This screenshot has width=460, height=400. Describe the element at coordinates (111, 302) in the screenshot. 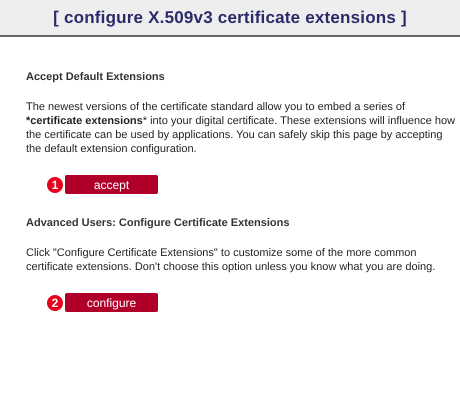

I see `configure-button: configure` at that location.